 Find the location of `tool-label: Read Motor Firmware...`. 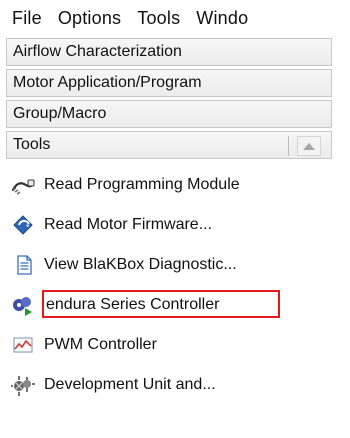

tool-label: Read Motor Firmware... is located at coordinates (128, 224).